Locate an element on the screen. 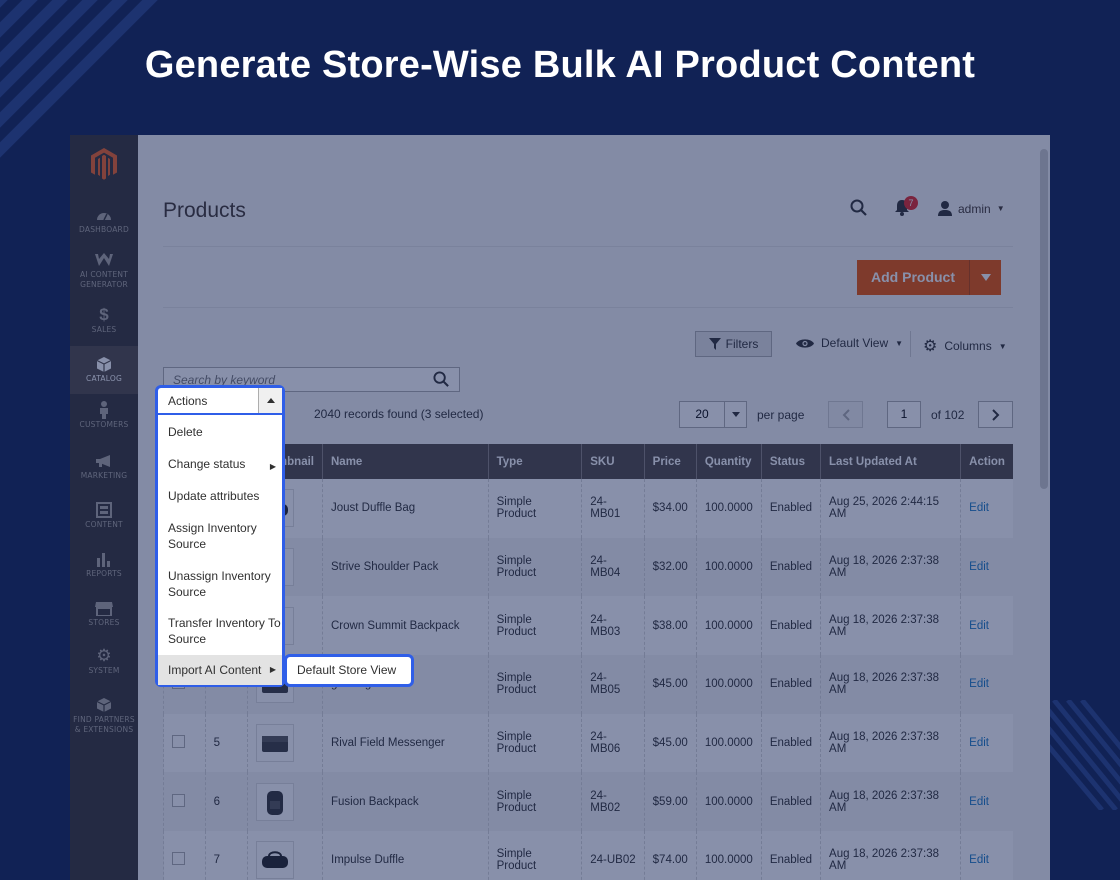  menu-item-unassign-inventory-source: Unassign Inventory Source is located at coordinates (220, 586).